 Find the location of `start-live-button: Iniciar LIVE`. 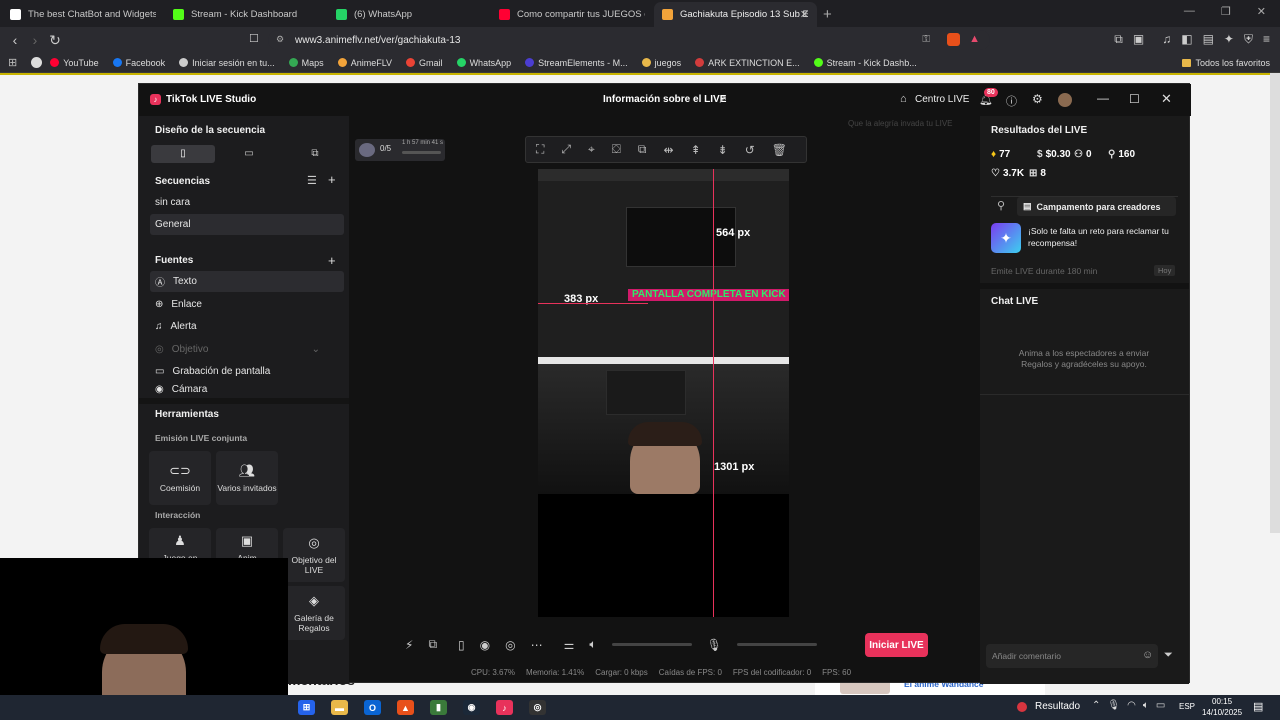

start-live-button: Iniciar LIVE is located at coordinates (896, 645).